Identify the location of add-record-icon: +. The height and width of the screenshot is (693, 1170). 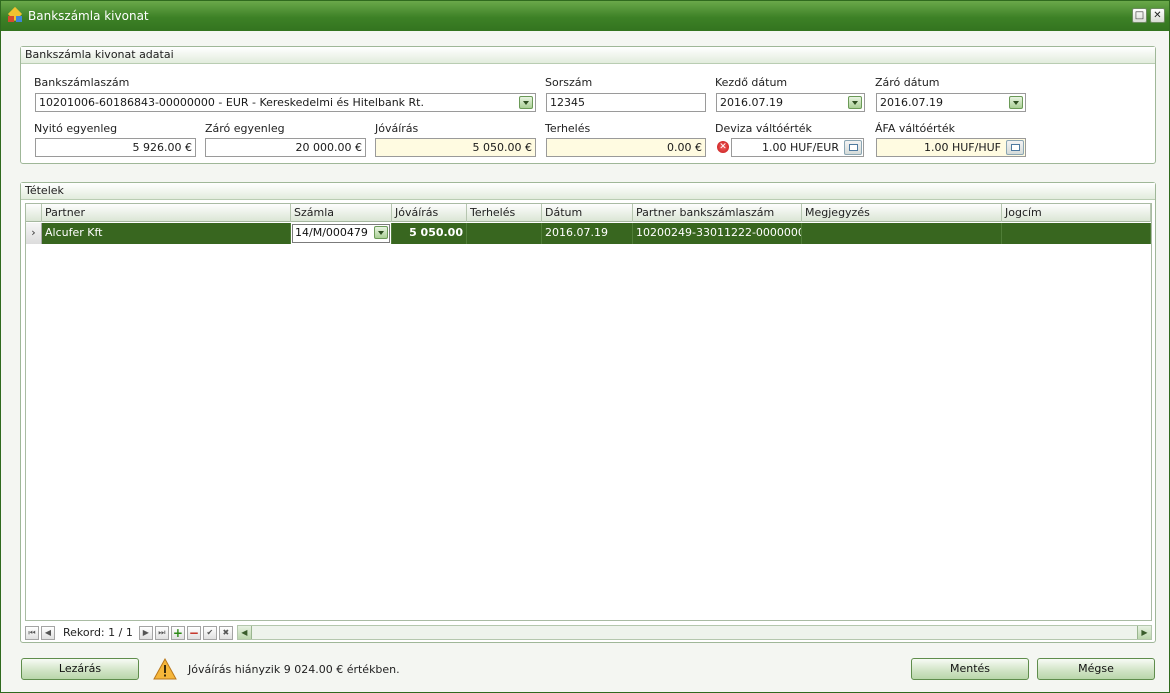
(177, 632).